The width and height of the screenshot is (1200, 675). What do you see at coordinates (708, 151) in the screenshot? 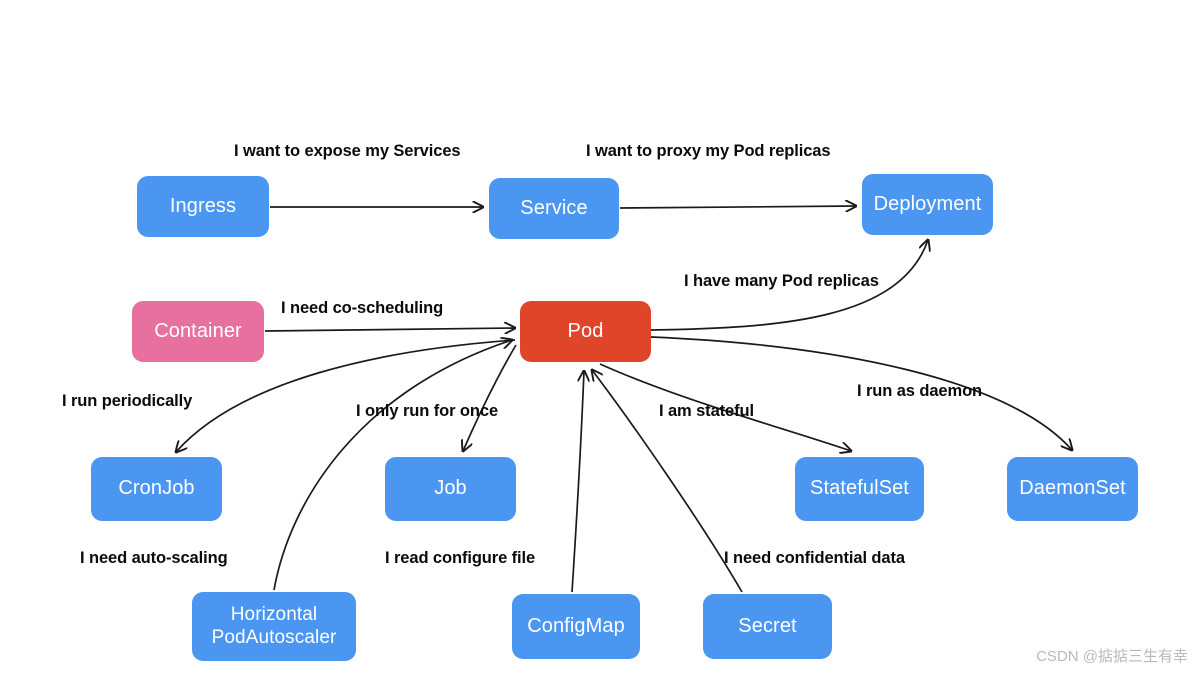
I see `edge-label-service-deployment: I want to proxy my Pod replicas` at bounding box center [708, 151].